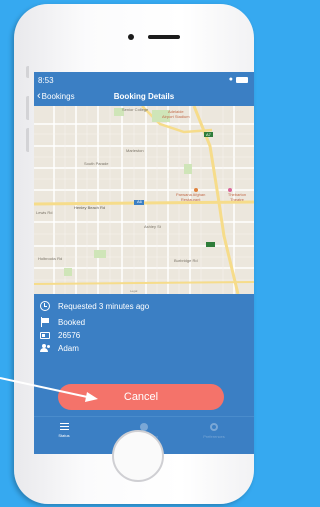 Image resolution: width=320 pixels, height=507 pixels. Describe the element at coordinates (131, 37) in the screenshot. I see `front-camera` at that location.